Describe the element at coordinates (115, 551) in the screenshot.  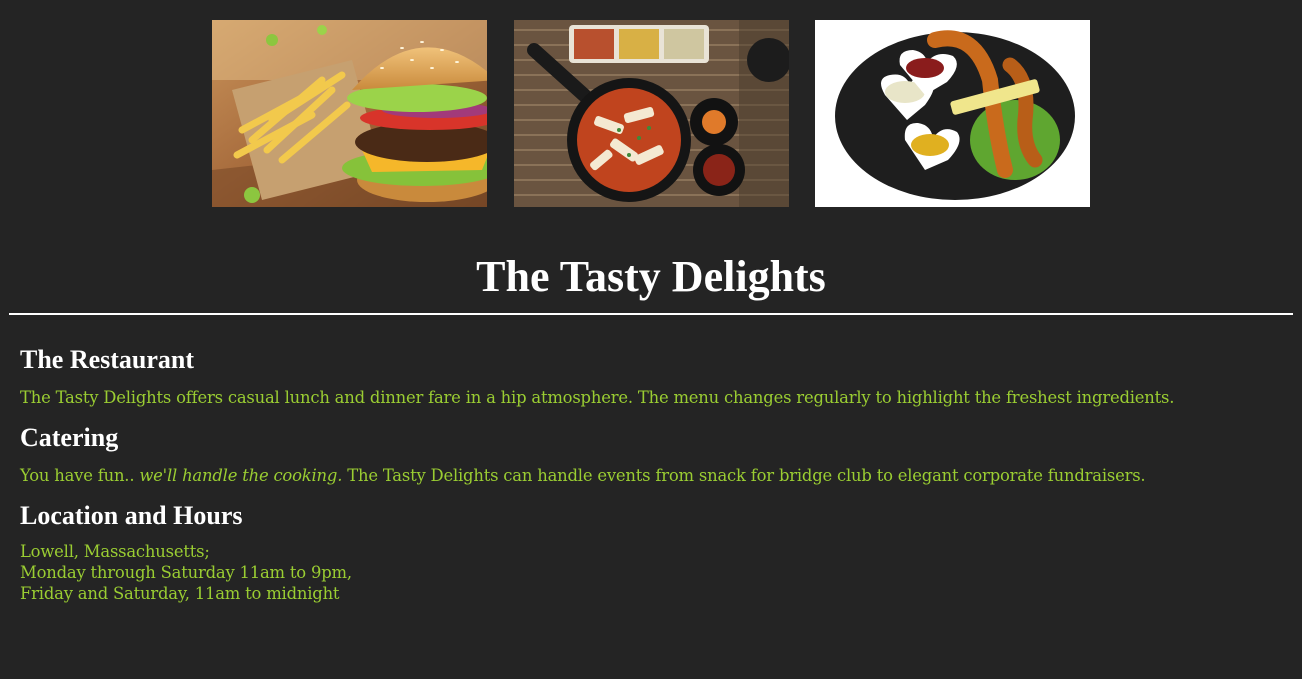
I see `location-address-line: Lowell, Massachusetts;` at that location.